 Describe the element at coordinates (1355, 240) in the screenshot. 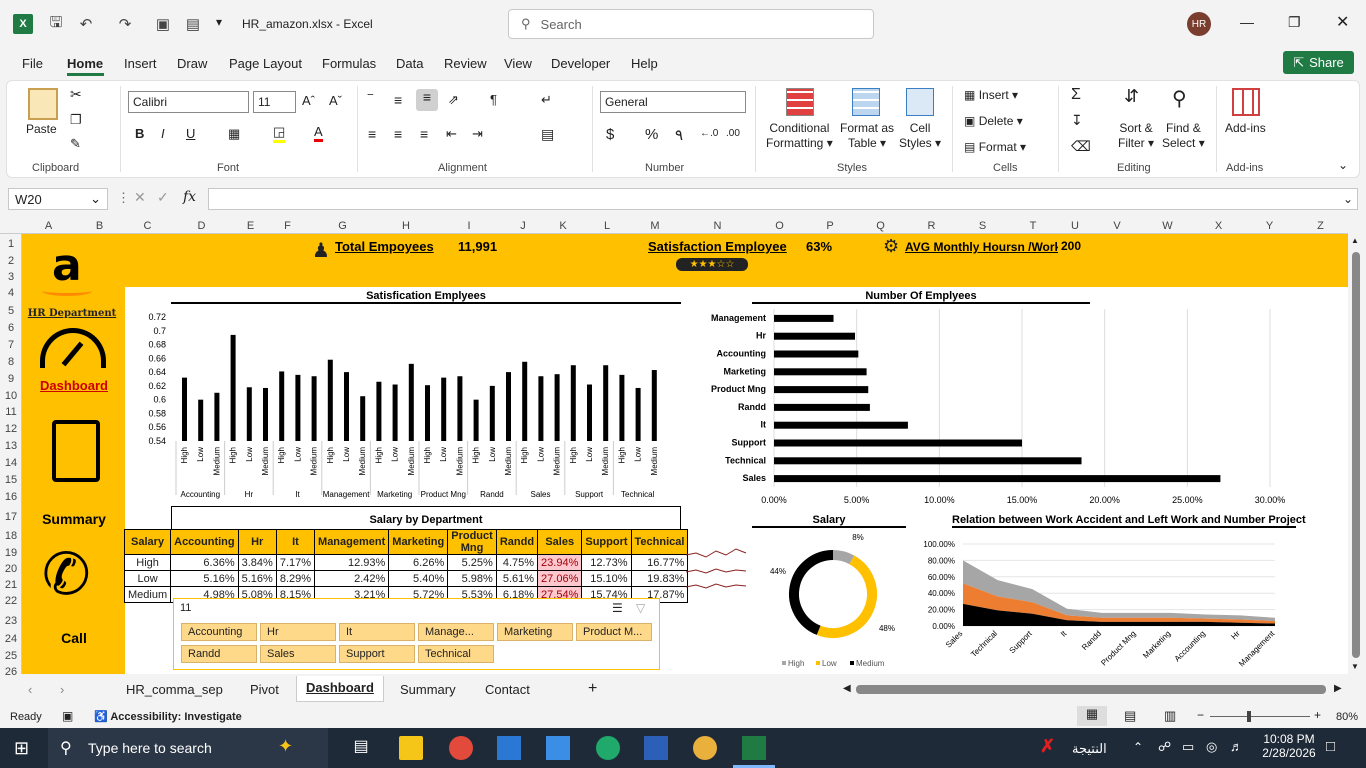

I see `scroll-up-icon: ▲` at that location.